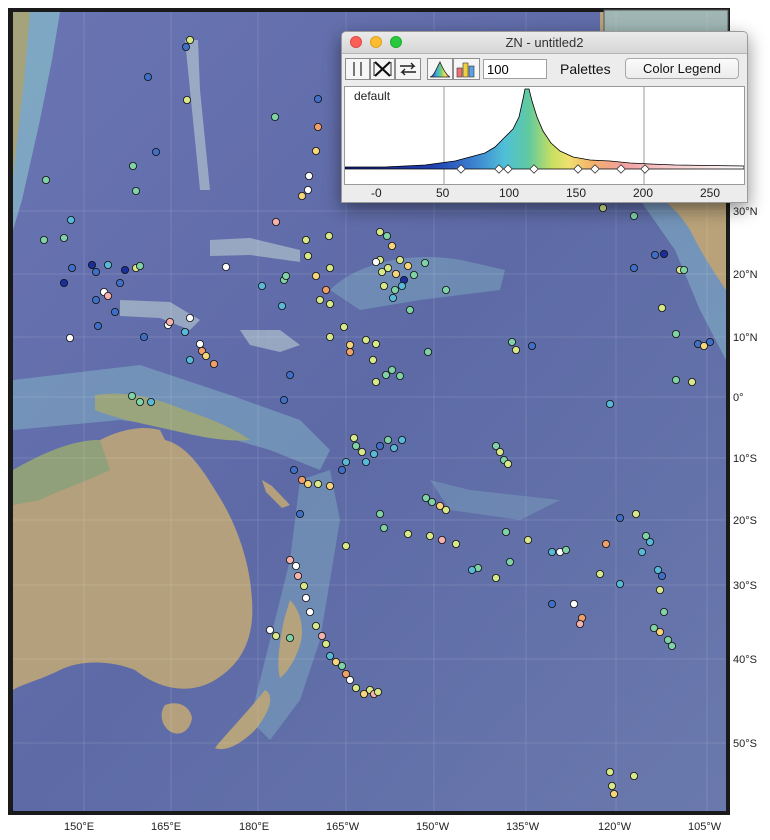 The image size is (770, 840). What do you see at coordinates (544, 43) in the screenshot?
I see `window-titlebar: ZN - untitled2` at bounding box center [544, 43].